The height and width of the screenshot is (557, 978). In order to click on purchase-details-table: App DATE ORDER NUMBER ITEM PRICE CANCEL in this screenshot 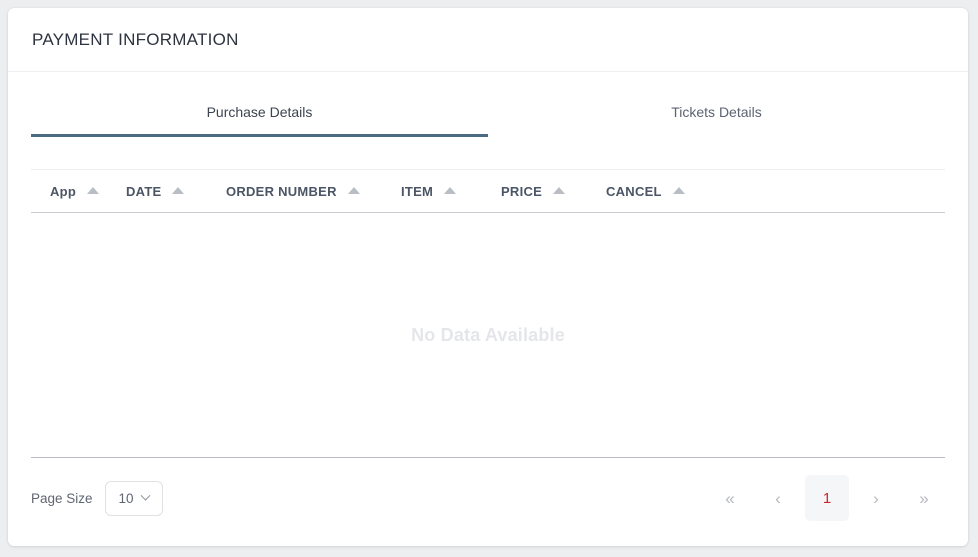, I will do `click(488, 191)`.